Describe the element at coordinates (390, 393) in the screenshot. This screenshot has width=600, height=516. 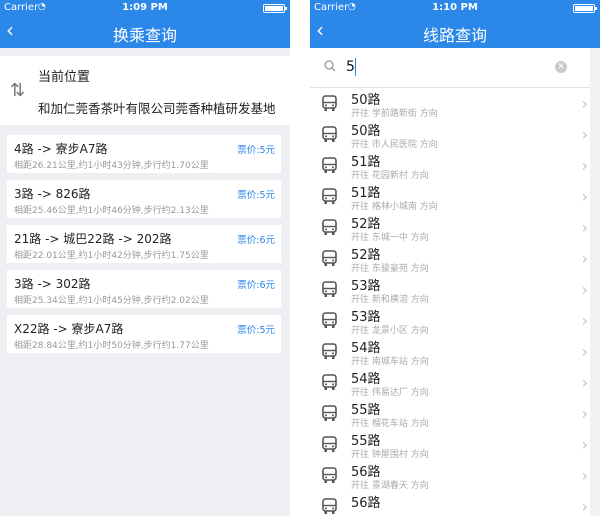
I see `line-direction: 开往 伟易达厂 方向` at that location.